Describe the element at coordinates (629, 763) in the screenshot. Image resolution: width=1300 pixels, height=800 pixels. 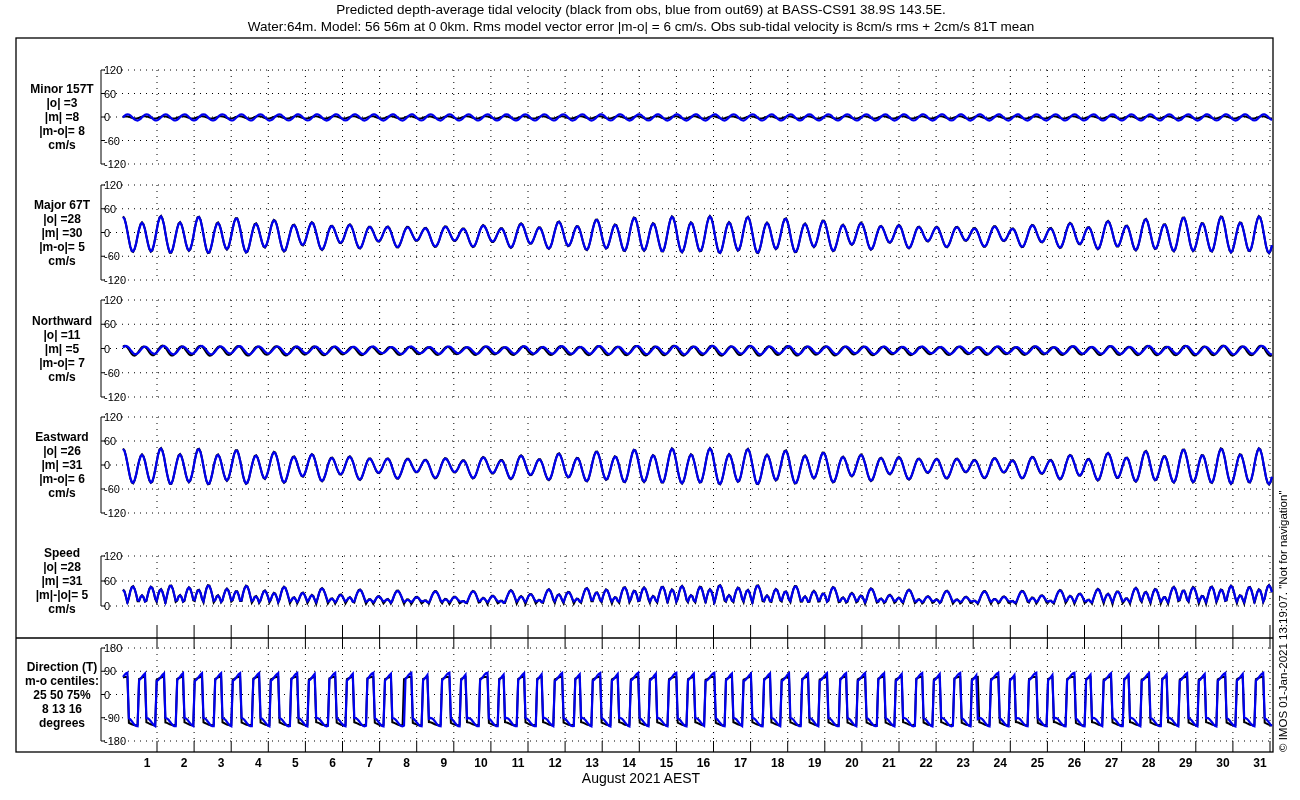
I see `day-label: 14` at that location.